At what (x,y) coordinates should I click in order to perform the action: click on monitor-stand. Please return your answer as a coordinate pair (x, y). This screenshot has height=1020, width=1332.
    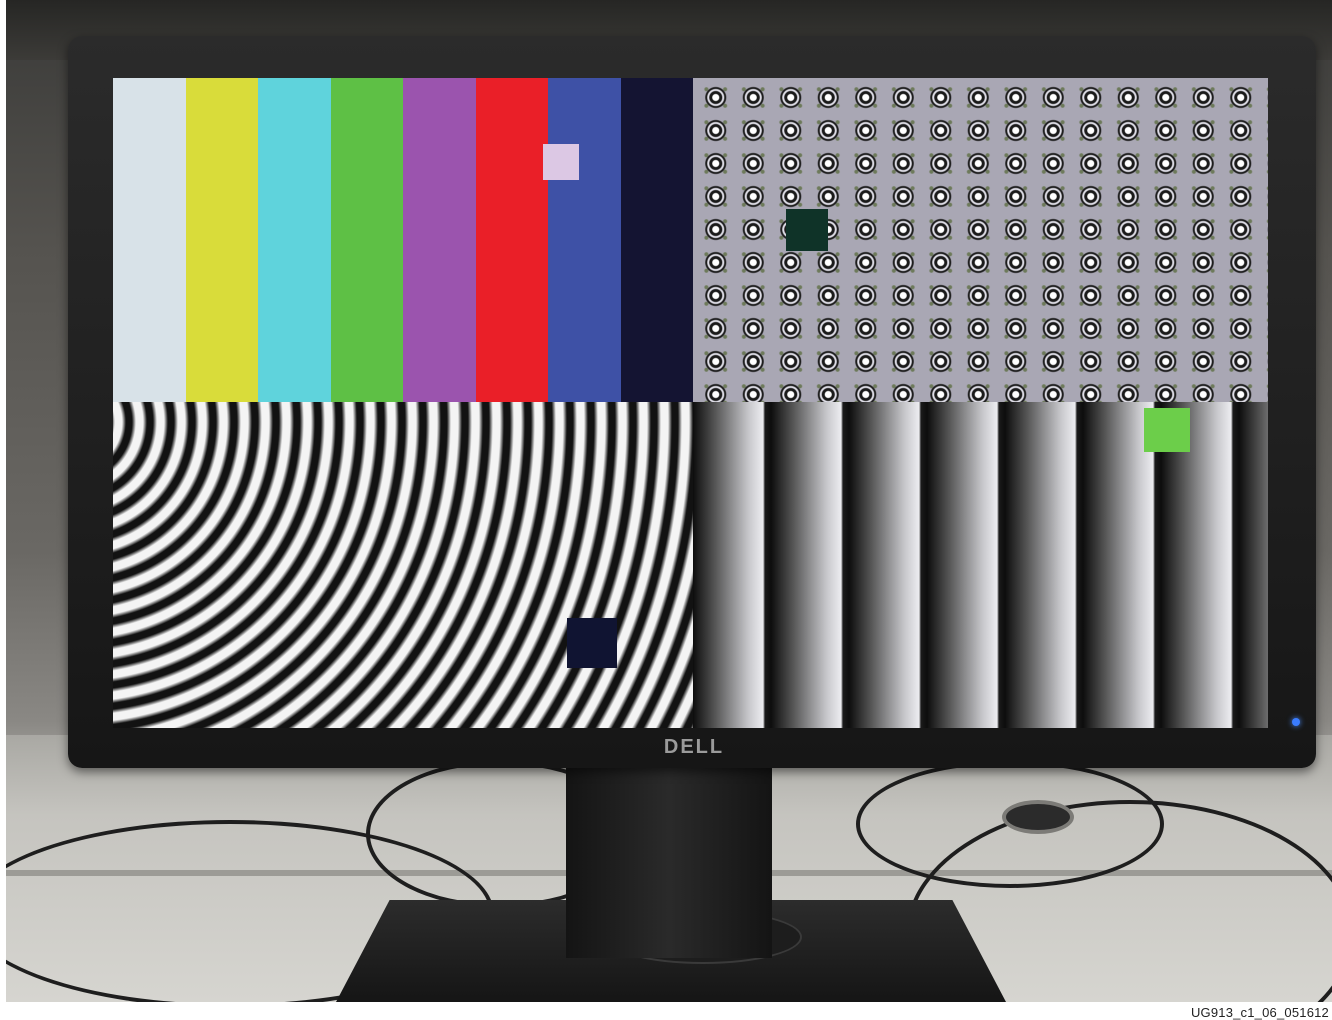
    Looking at the image, I should click on (669, 863).